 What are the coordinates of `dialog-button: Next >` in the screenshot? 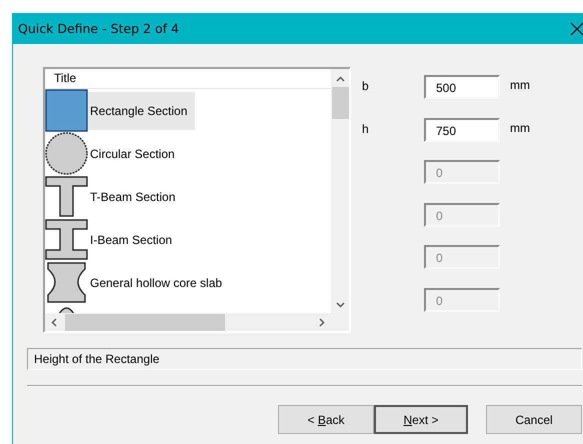 It's located at (421, 419).